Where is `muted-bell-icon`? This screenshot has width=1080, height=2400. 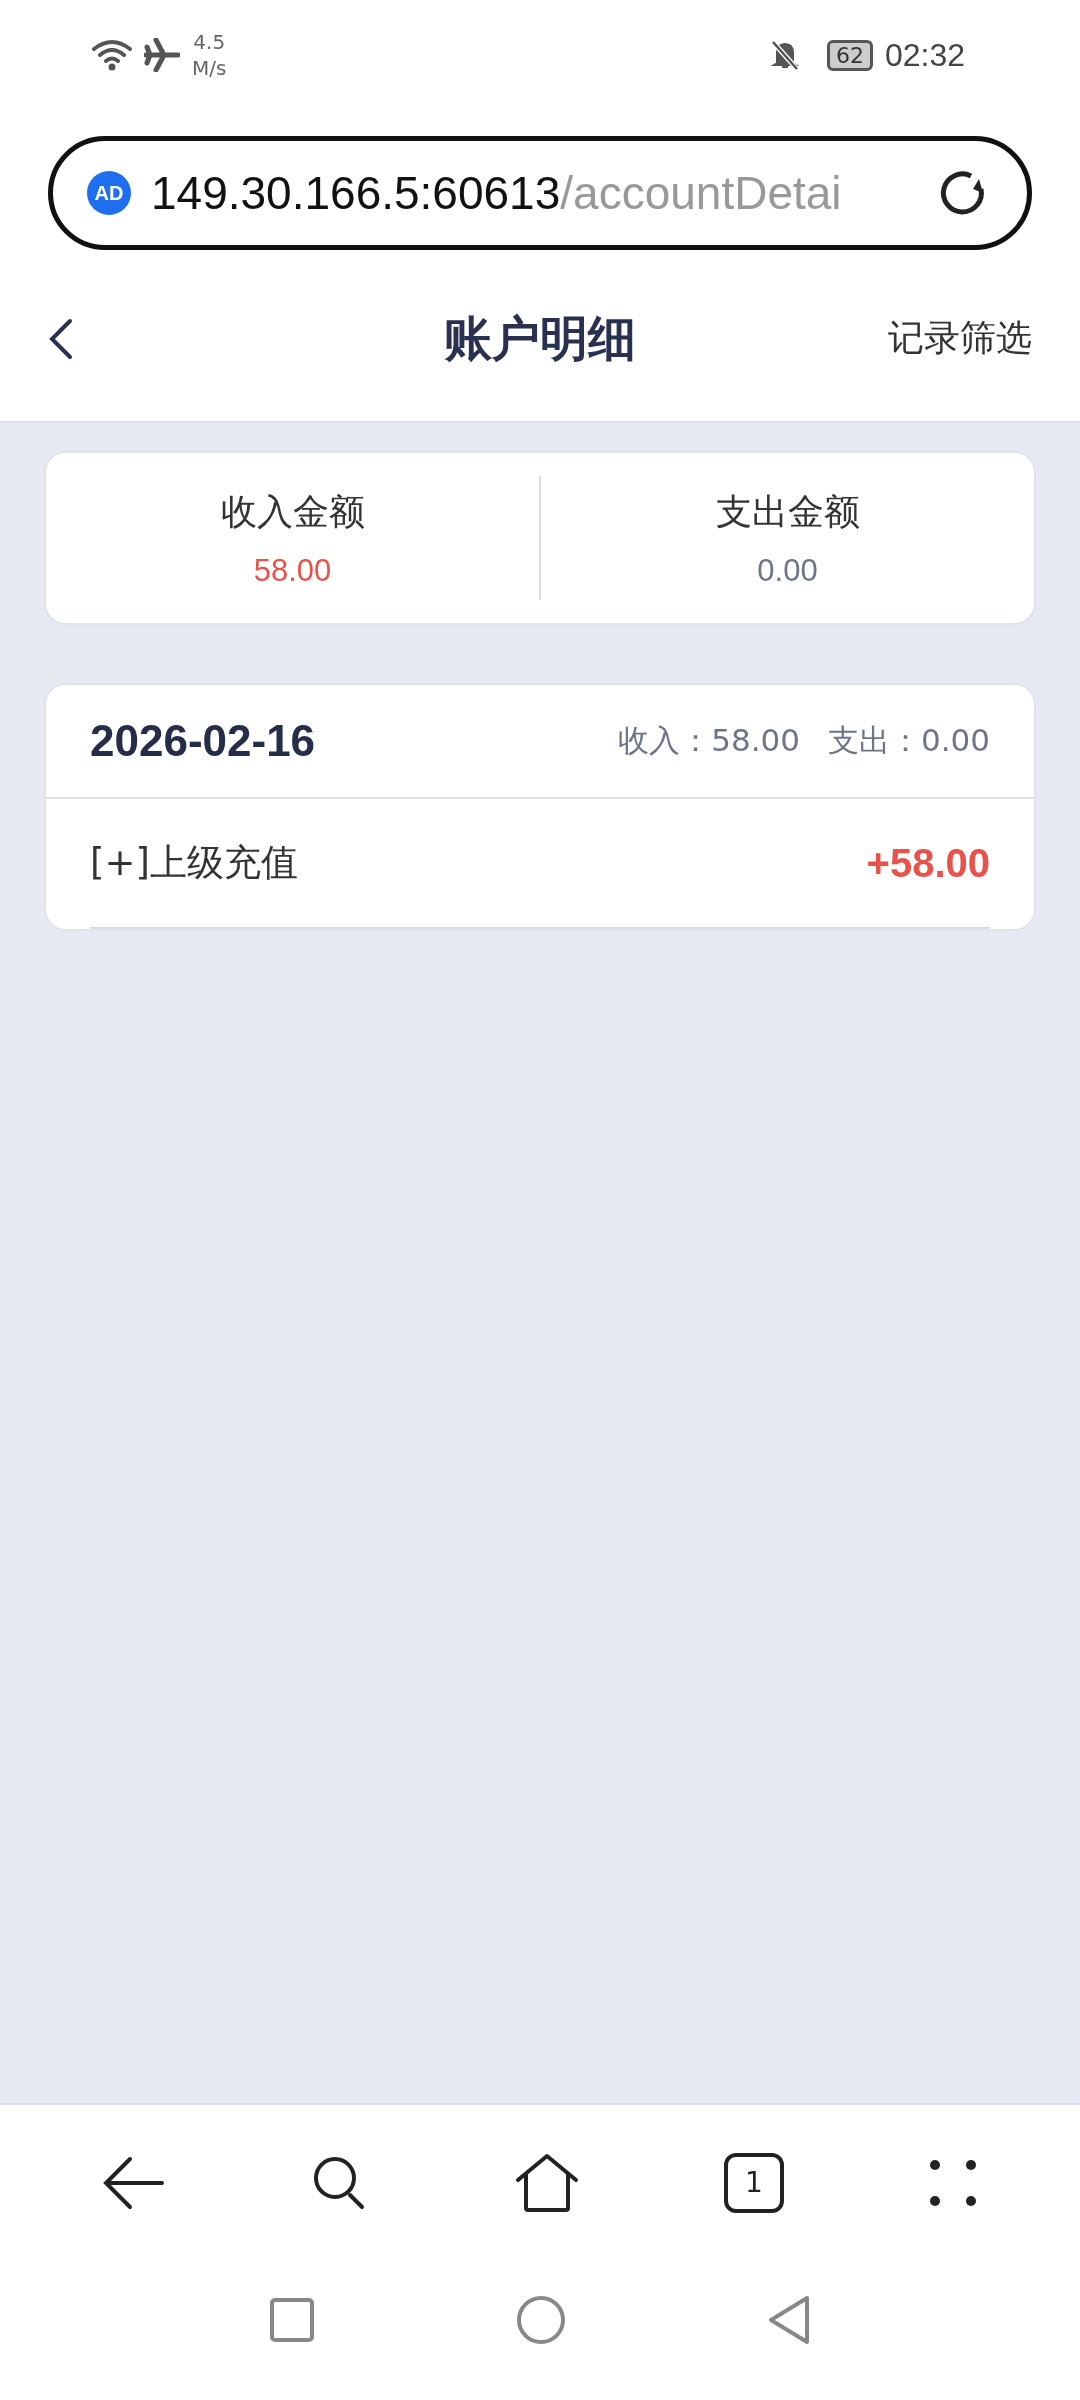 muted-bell-icon is located at coordinates (784, 55).